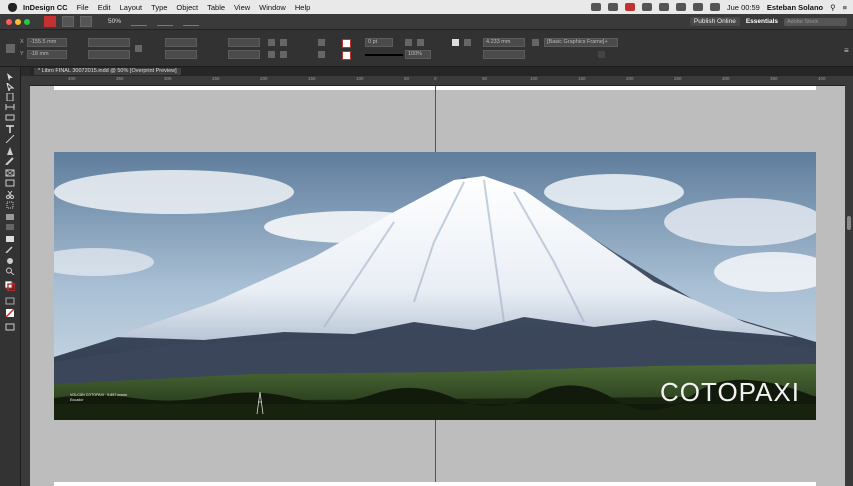  What do you see at coordinates (159, 7) in the screenshot?
I see `menu-type: Type` at bounding box center [159, 7].